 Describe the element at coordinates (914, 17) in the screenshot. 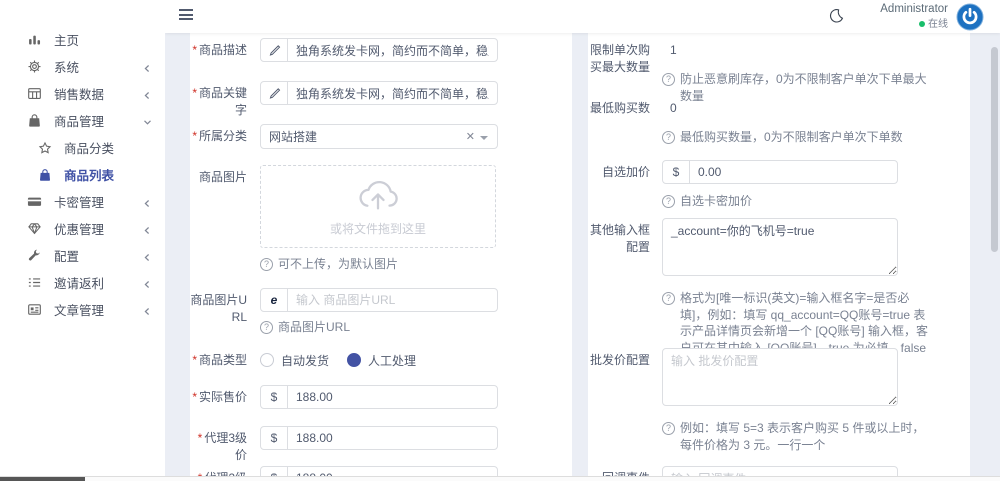

I see `user-info: Administrator 在线` at that location.